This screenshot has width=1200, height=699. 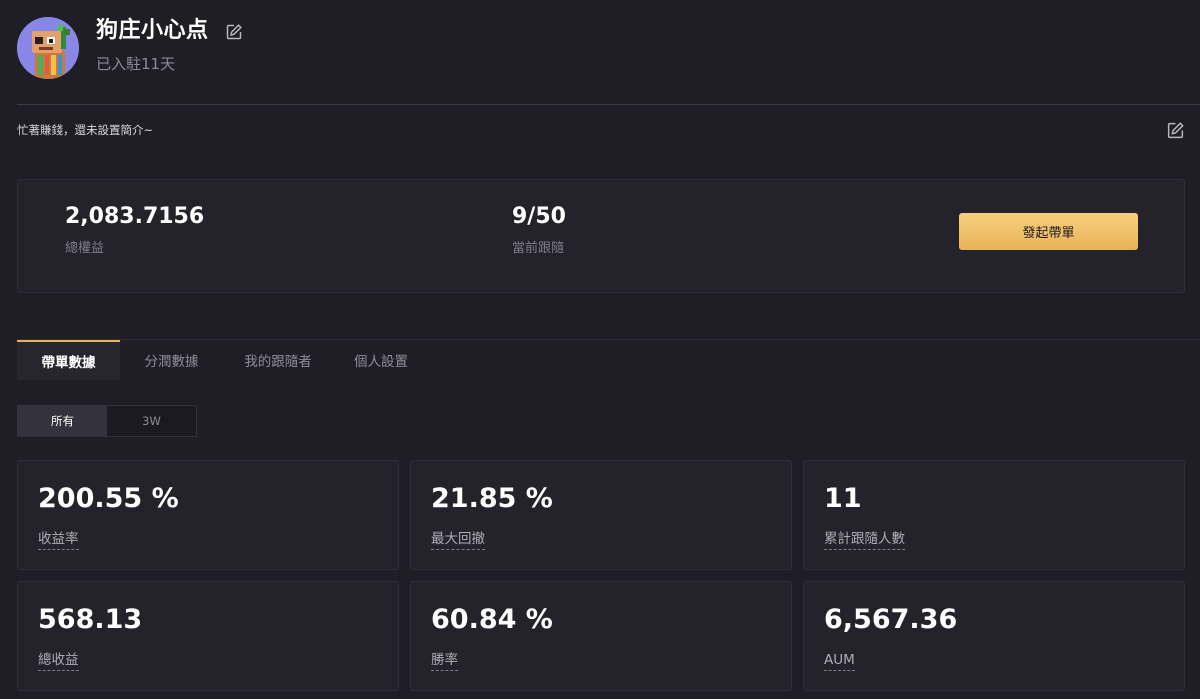 What do you see at coordinates (135, 216) in the screenshot?
I see `total-equity-value: 2,083.7156` at bounding box center [135, 216].